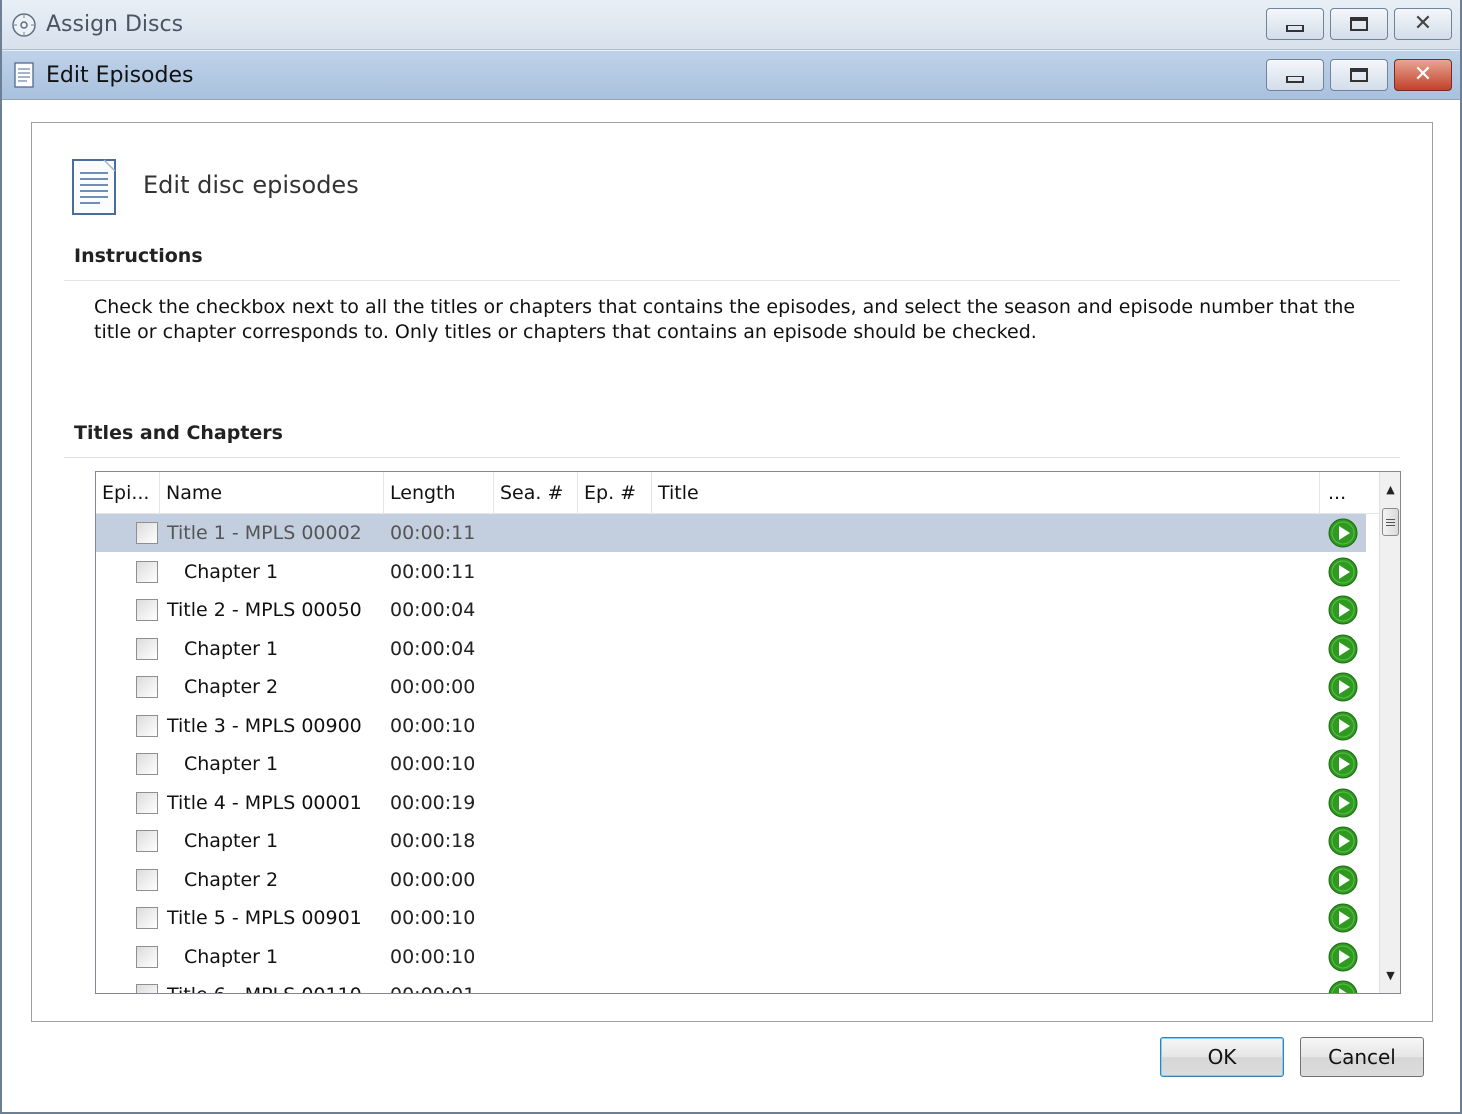 This screenshot has height=1114, width=1462. Describe the element at coordinates (536, 493) in the screenshot. I see `column-header-season: Sea. #` at that location.